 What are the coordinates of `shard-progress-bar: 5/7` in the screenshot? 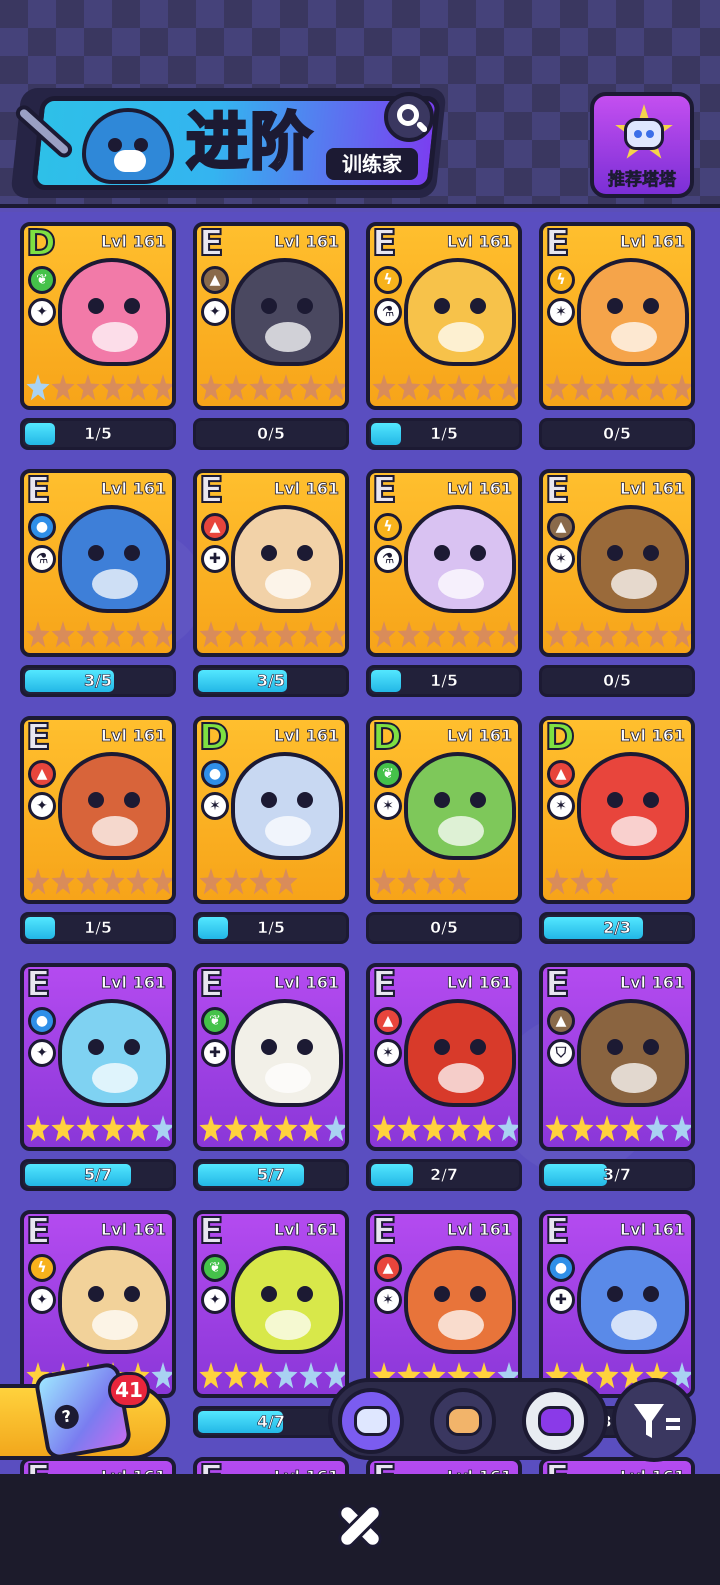 It's located at (271, 1175).